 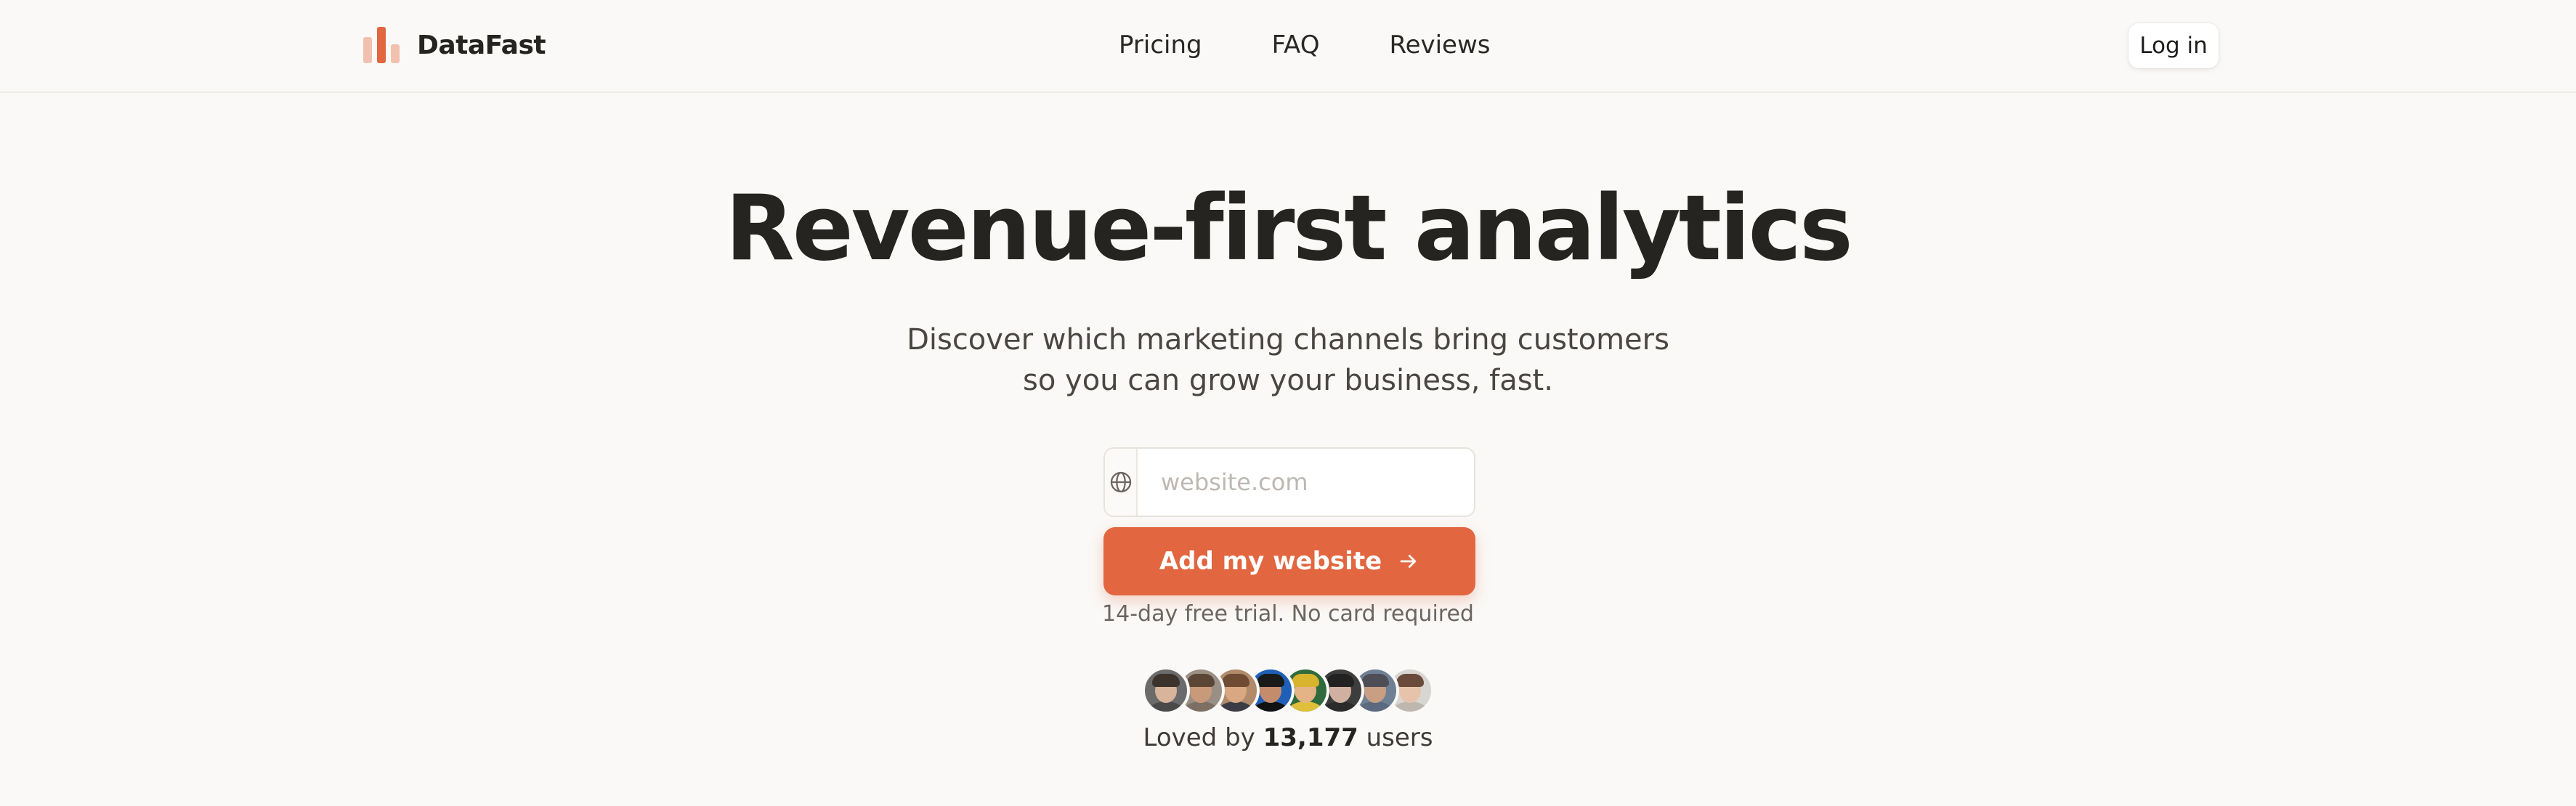 What do you see at coordinates (382, 45) in the screenshot?
I see `bar-chart-logo-icon` at bounding box center [382, 45].